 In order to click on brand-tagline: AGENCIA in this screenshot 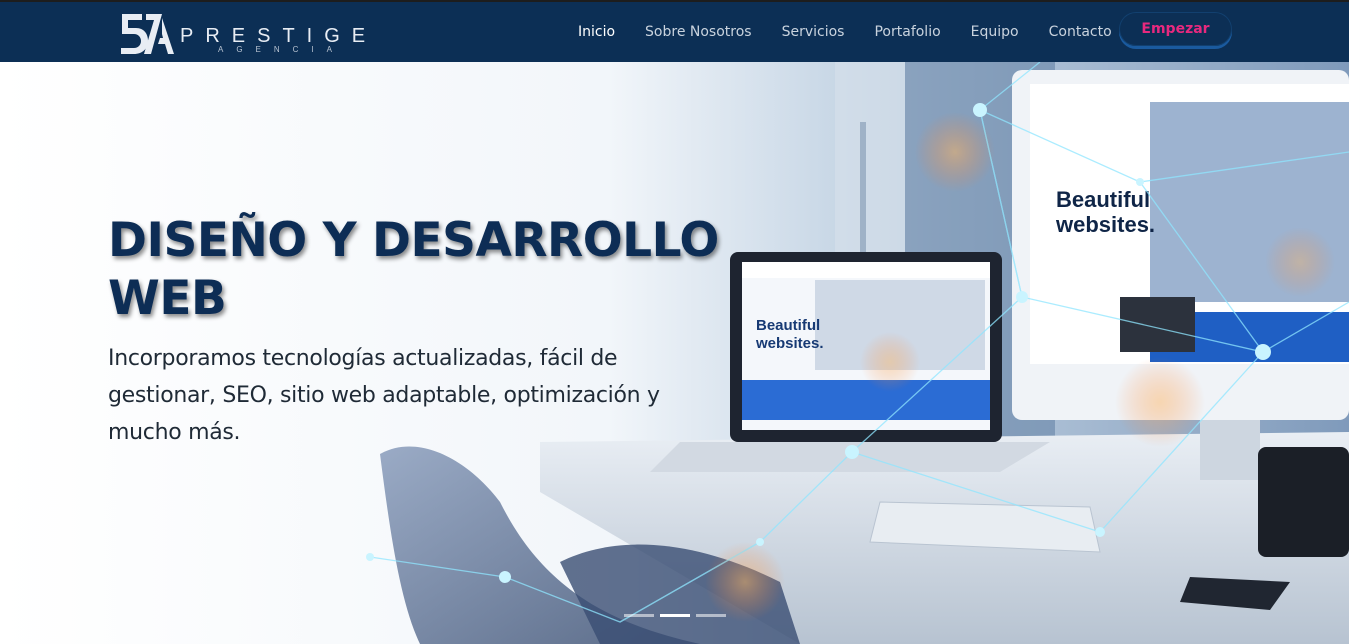, I will do `click(282, 49)`.